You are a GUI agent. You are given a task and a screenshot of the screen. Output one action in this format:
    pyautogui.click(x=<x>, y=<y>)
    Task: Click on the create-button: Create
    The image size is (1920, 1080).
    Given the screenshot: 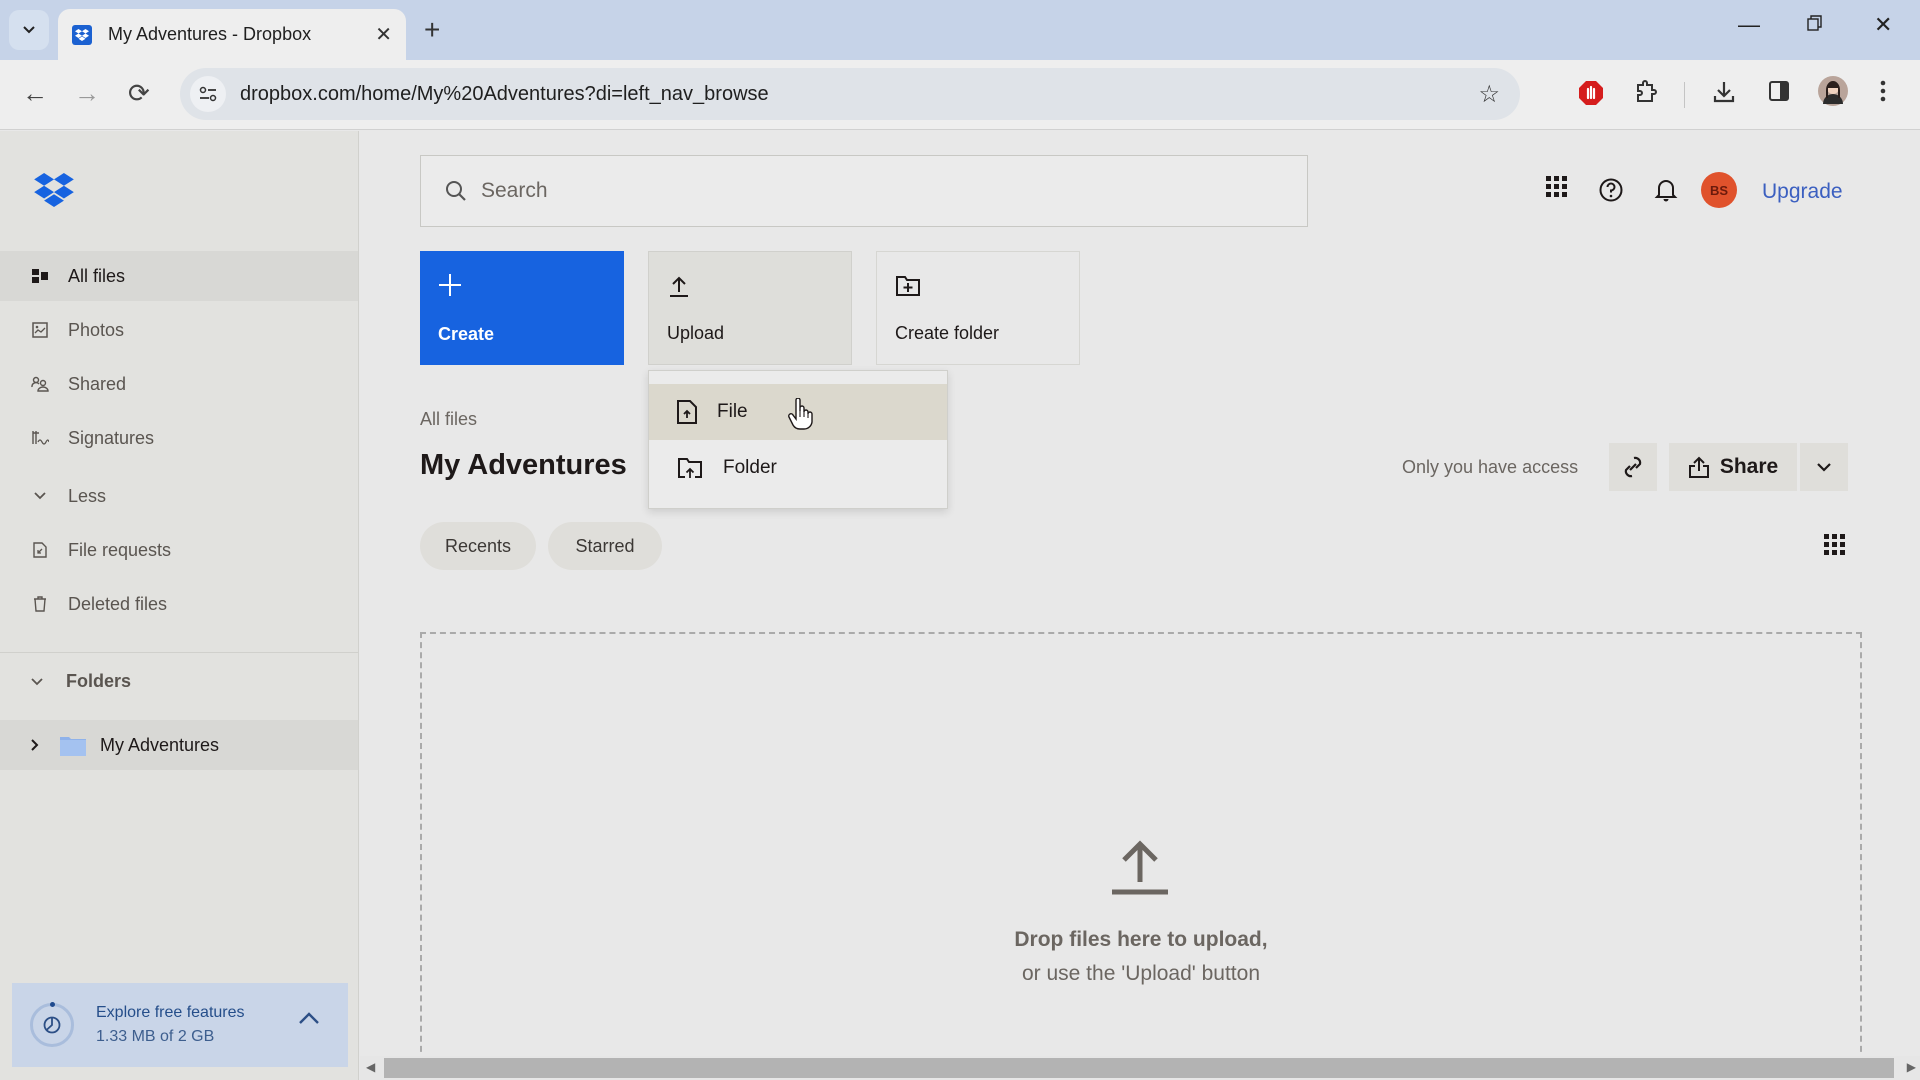 What is the action you would take?
    pyautogui.click(x=522, y=308)
    